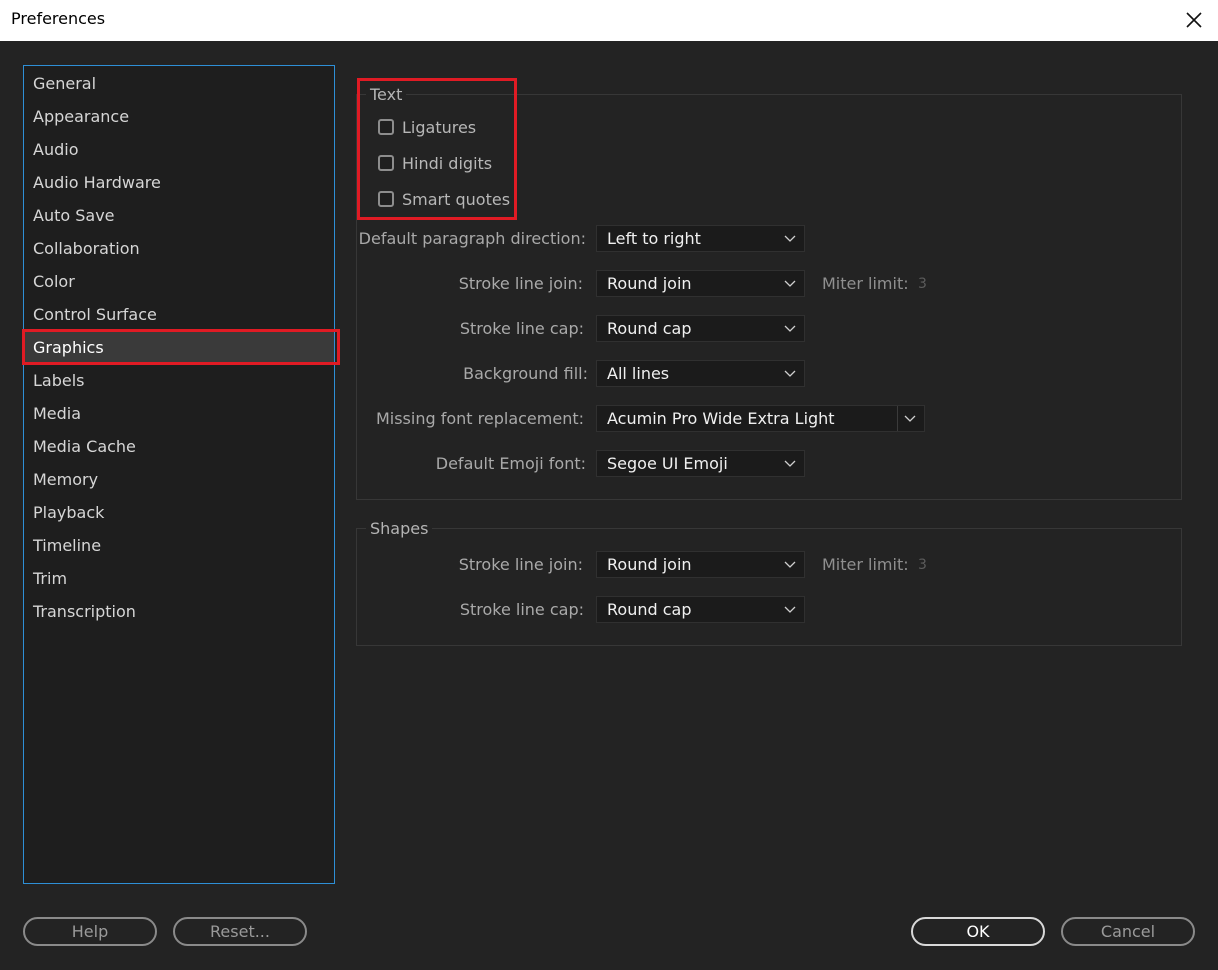  What do you see at coordinates (179, 413) in the screenshot?
I see `sidebar-item-media: Media` at bounding box center [179, 413].